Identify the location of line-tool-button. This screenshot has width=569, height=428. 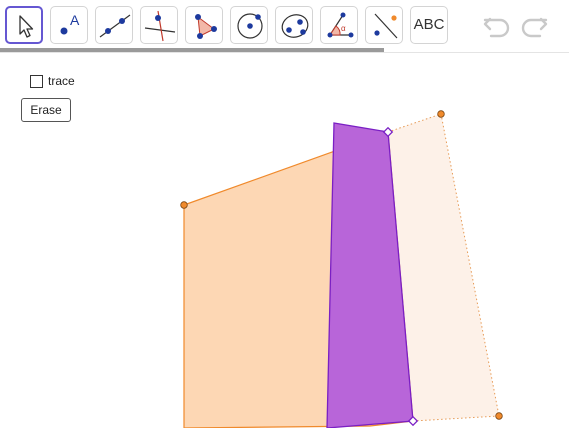
(114, 25).